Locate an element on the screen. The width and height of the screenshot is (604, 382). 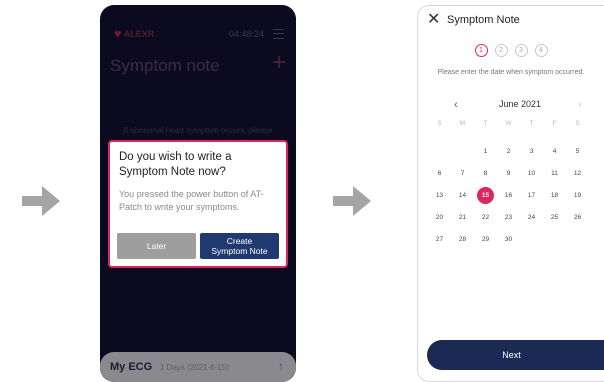
calendar-day: 4 is located at coordinates (554, 151).